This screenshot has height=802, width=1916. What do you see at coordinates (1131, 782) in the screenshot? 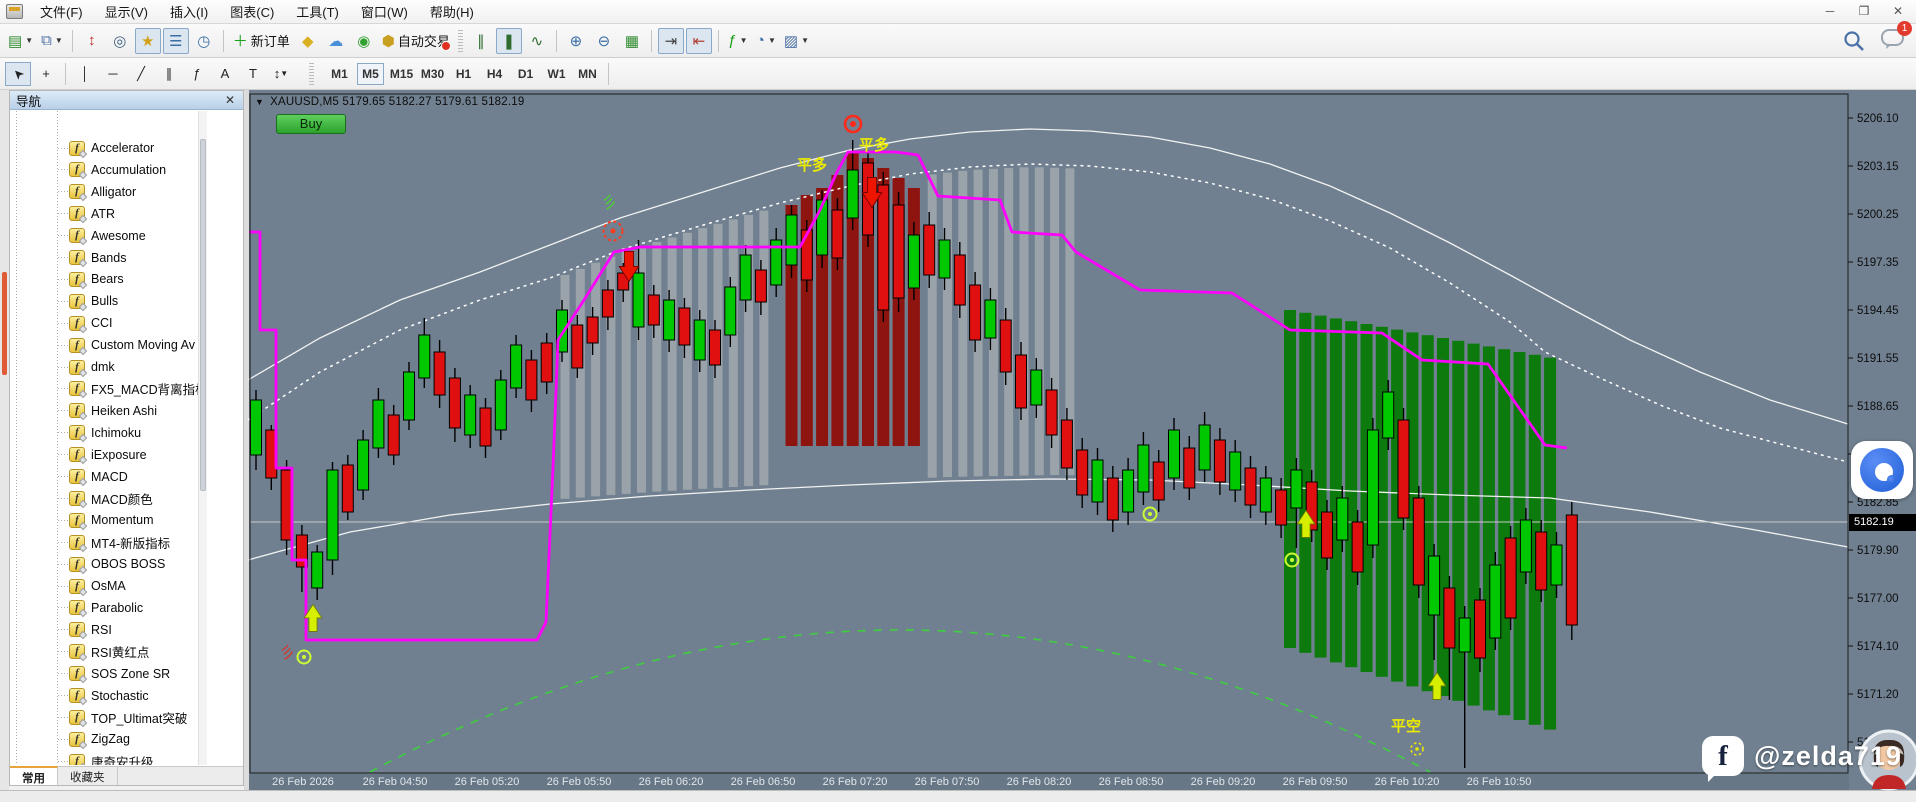
I see `time-axis-label: 26 Feb 08:50` at bounding box center [1131, 782].